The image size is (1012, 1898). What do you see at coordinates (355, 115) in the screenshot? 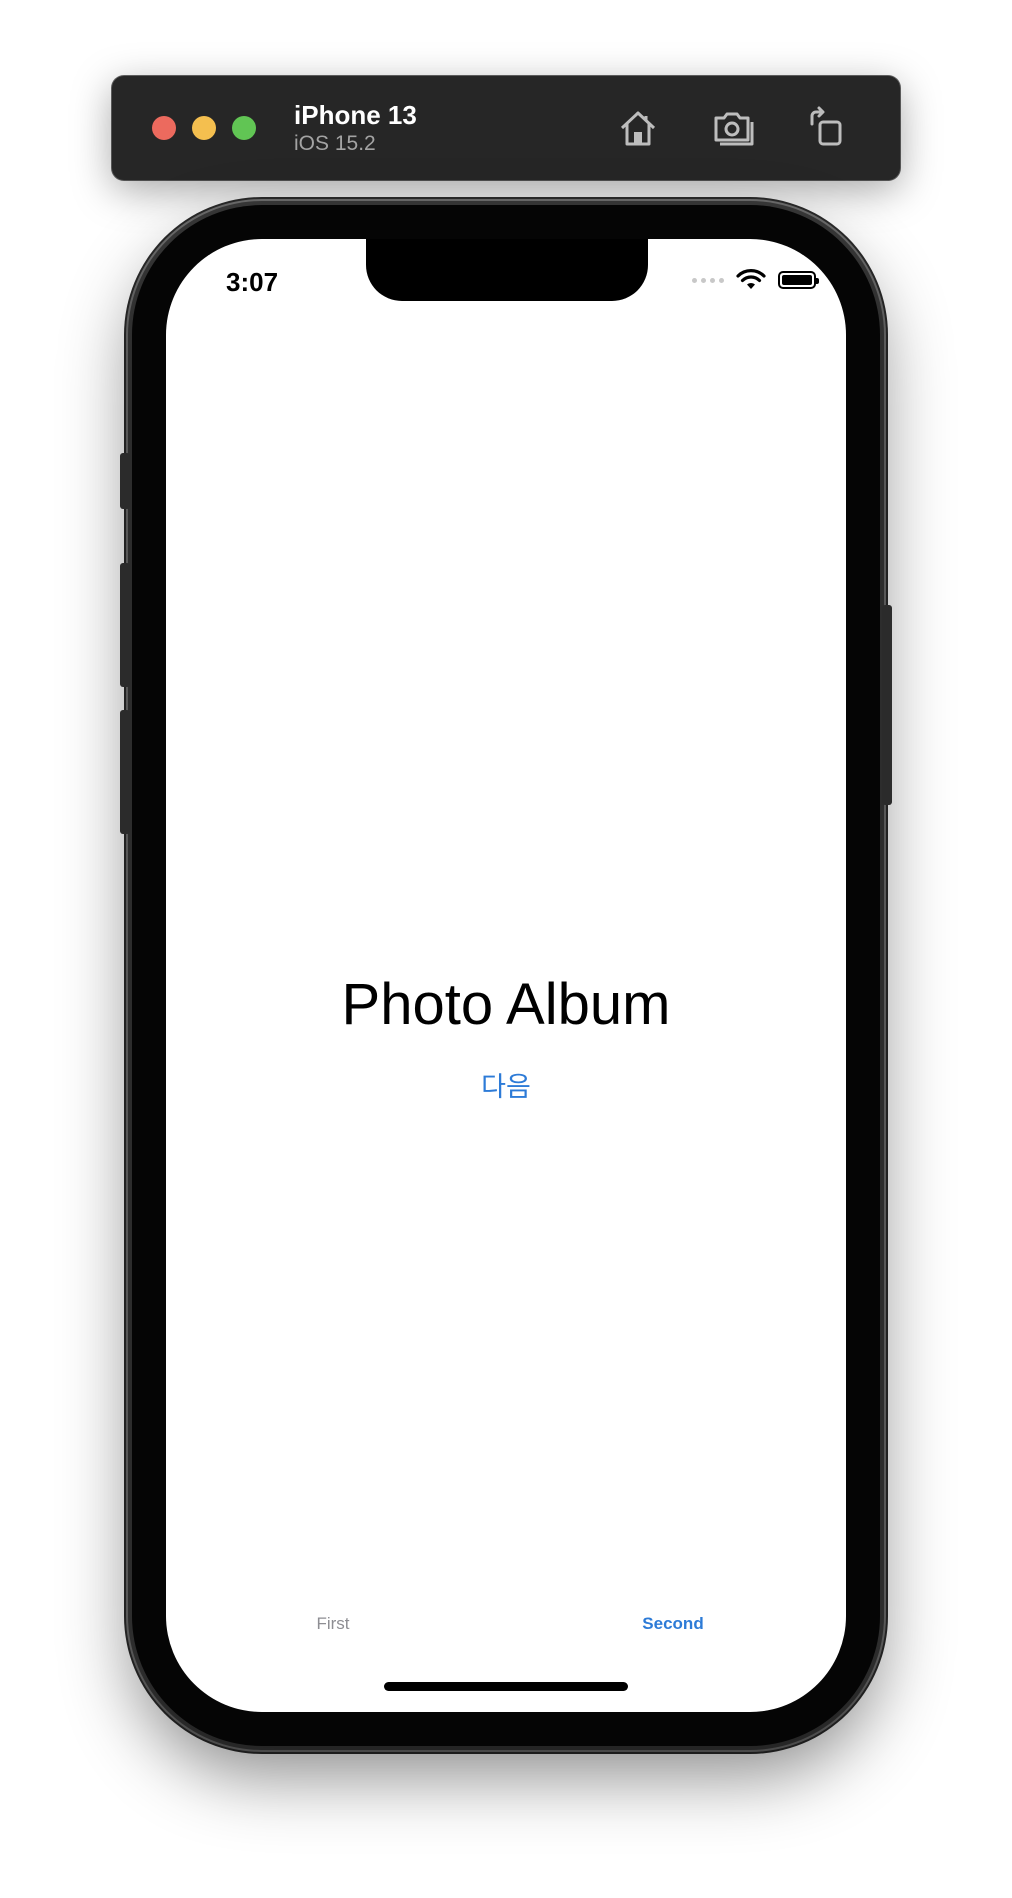
I see `device-name: iPhone 13` at bounding box center [355, 115].